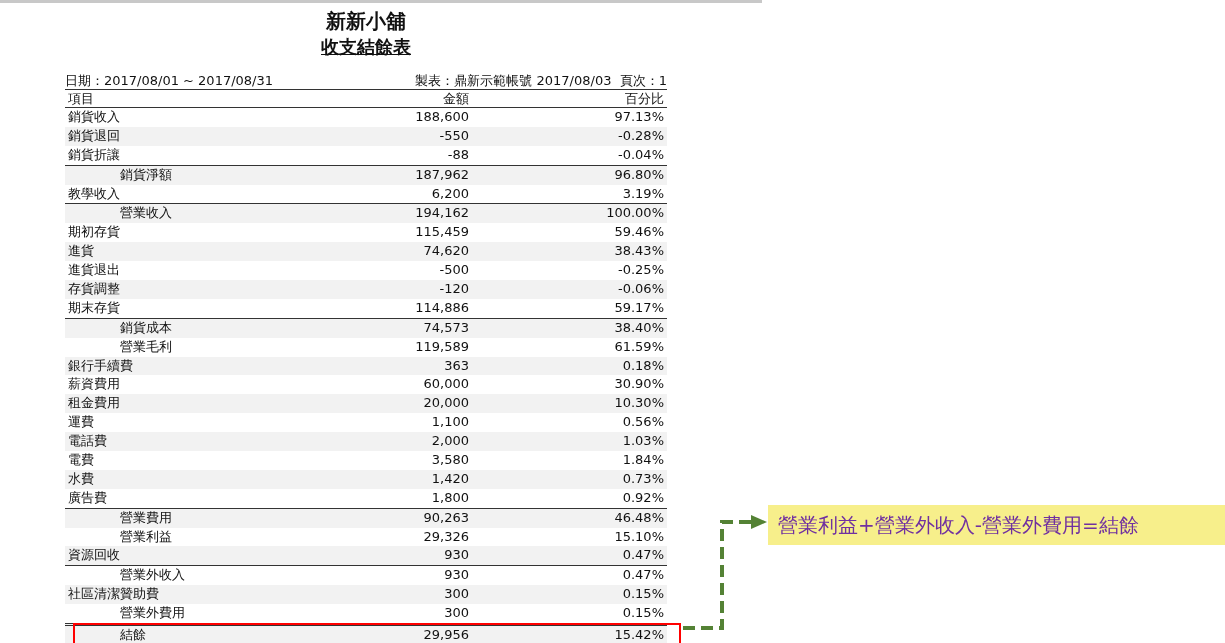  Describe the element at coordinates (643, 422) in the screenshot. I see `percent-cell-text: 0.56%` at that location.